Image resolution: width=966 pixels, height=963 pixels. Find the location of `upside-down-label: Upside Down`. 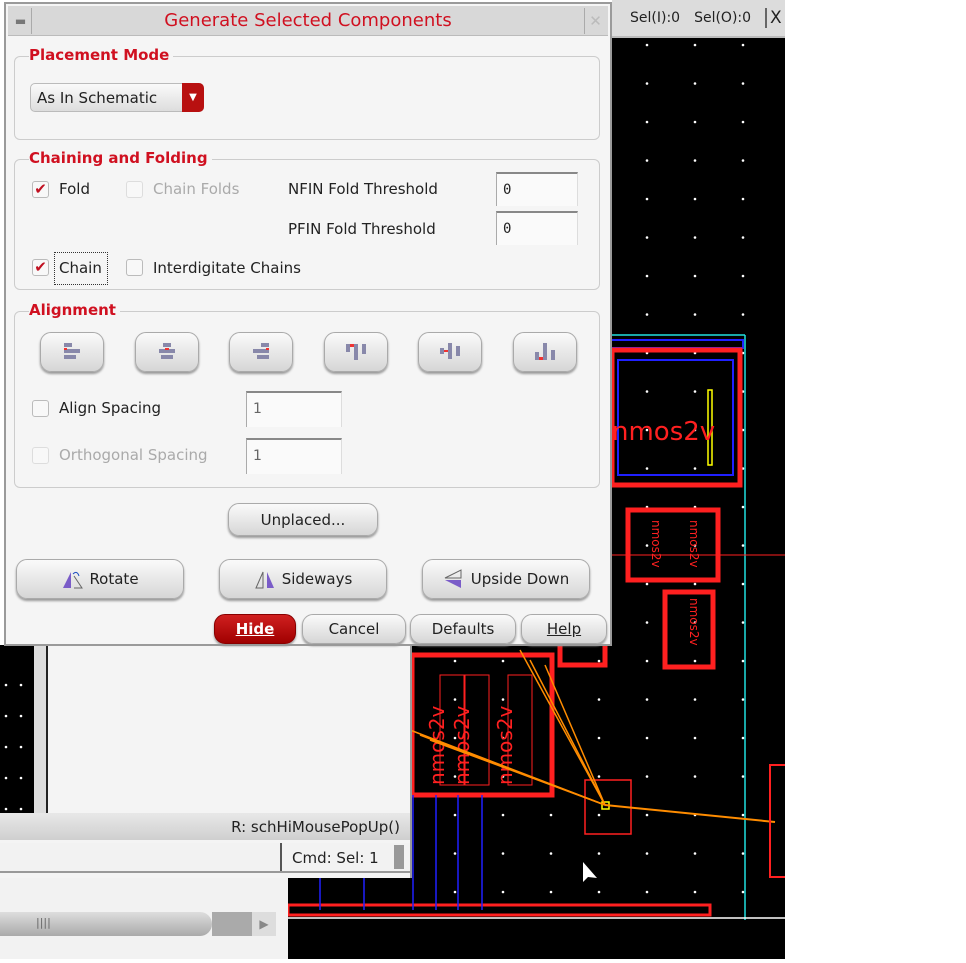

upside-down-label: Upside Down is located at coordinates (520, 579).